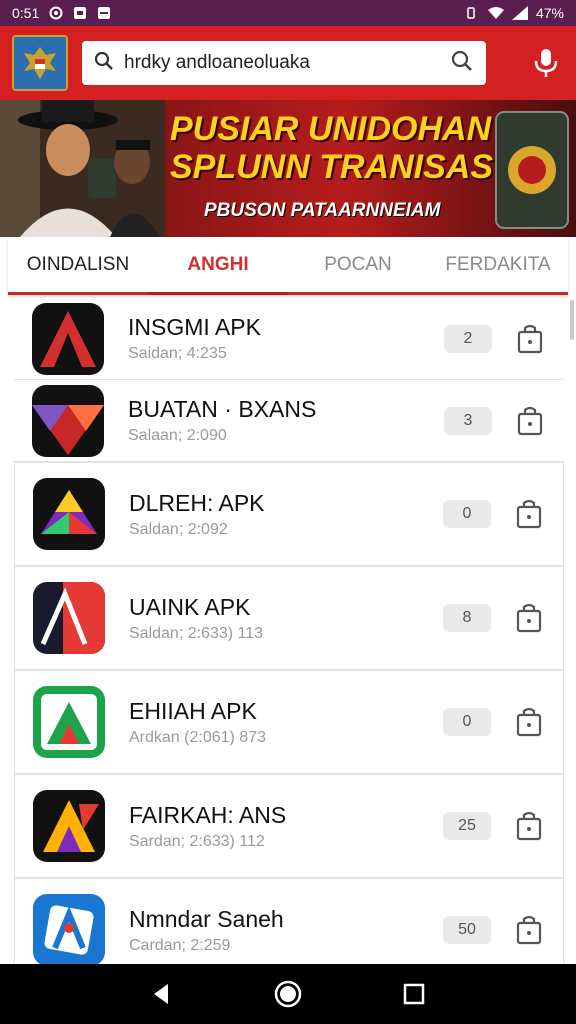 This screenshot has height=1024, width=576. Describe the element at coordinates (332, 167) in the screenshot. I see `banner-headline-2: SPLUNN TRANISAS` at that location.